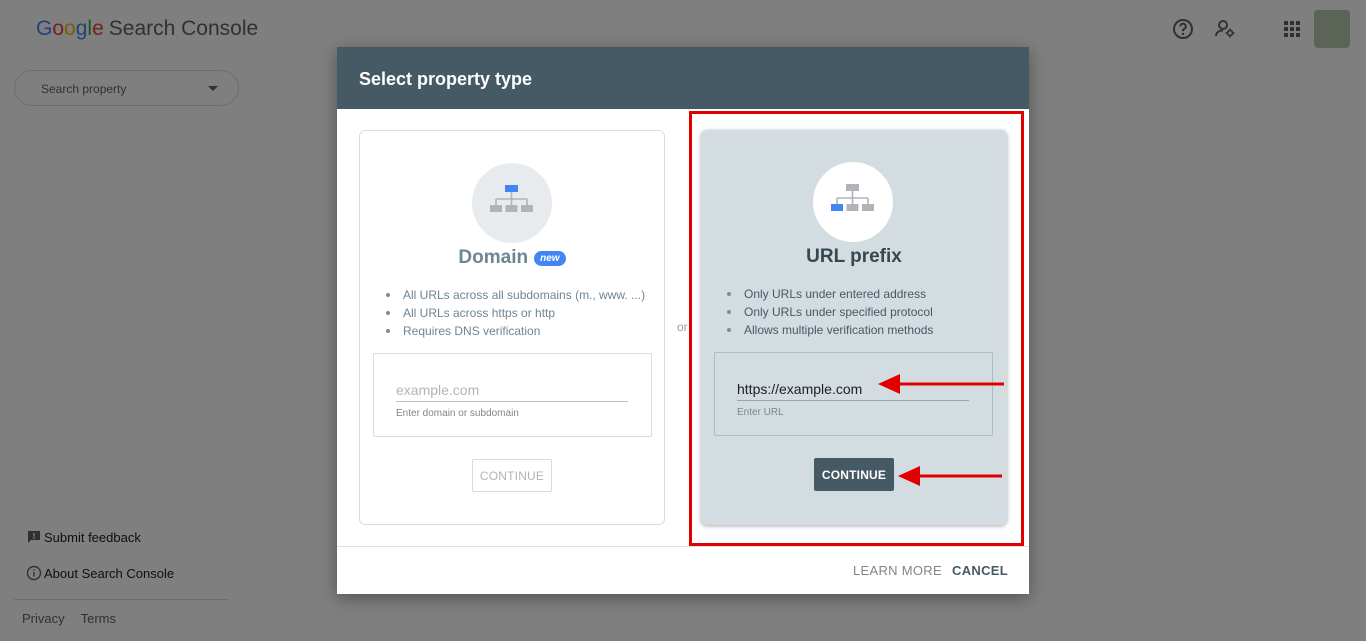  I want to click on domain-icon-circle, so click(512, 203).